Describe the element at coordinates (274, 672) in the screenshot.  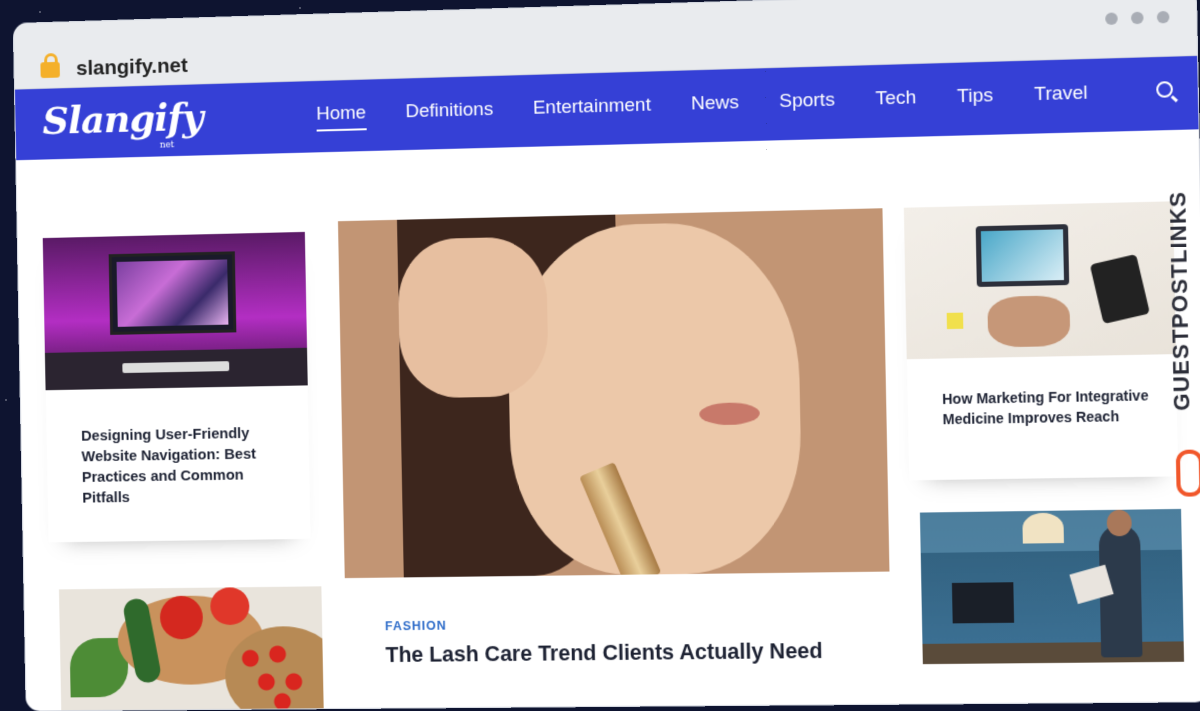
I see `cherry-tomatoes-image-detail` at that location.